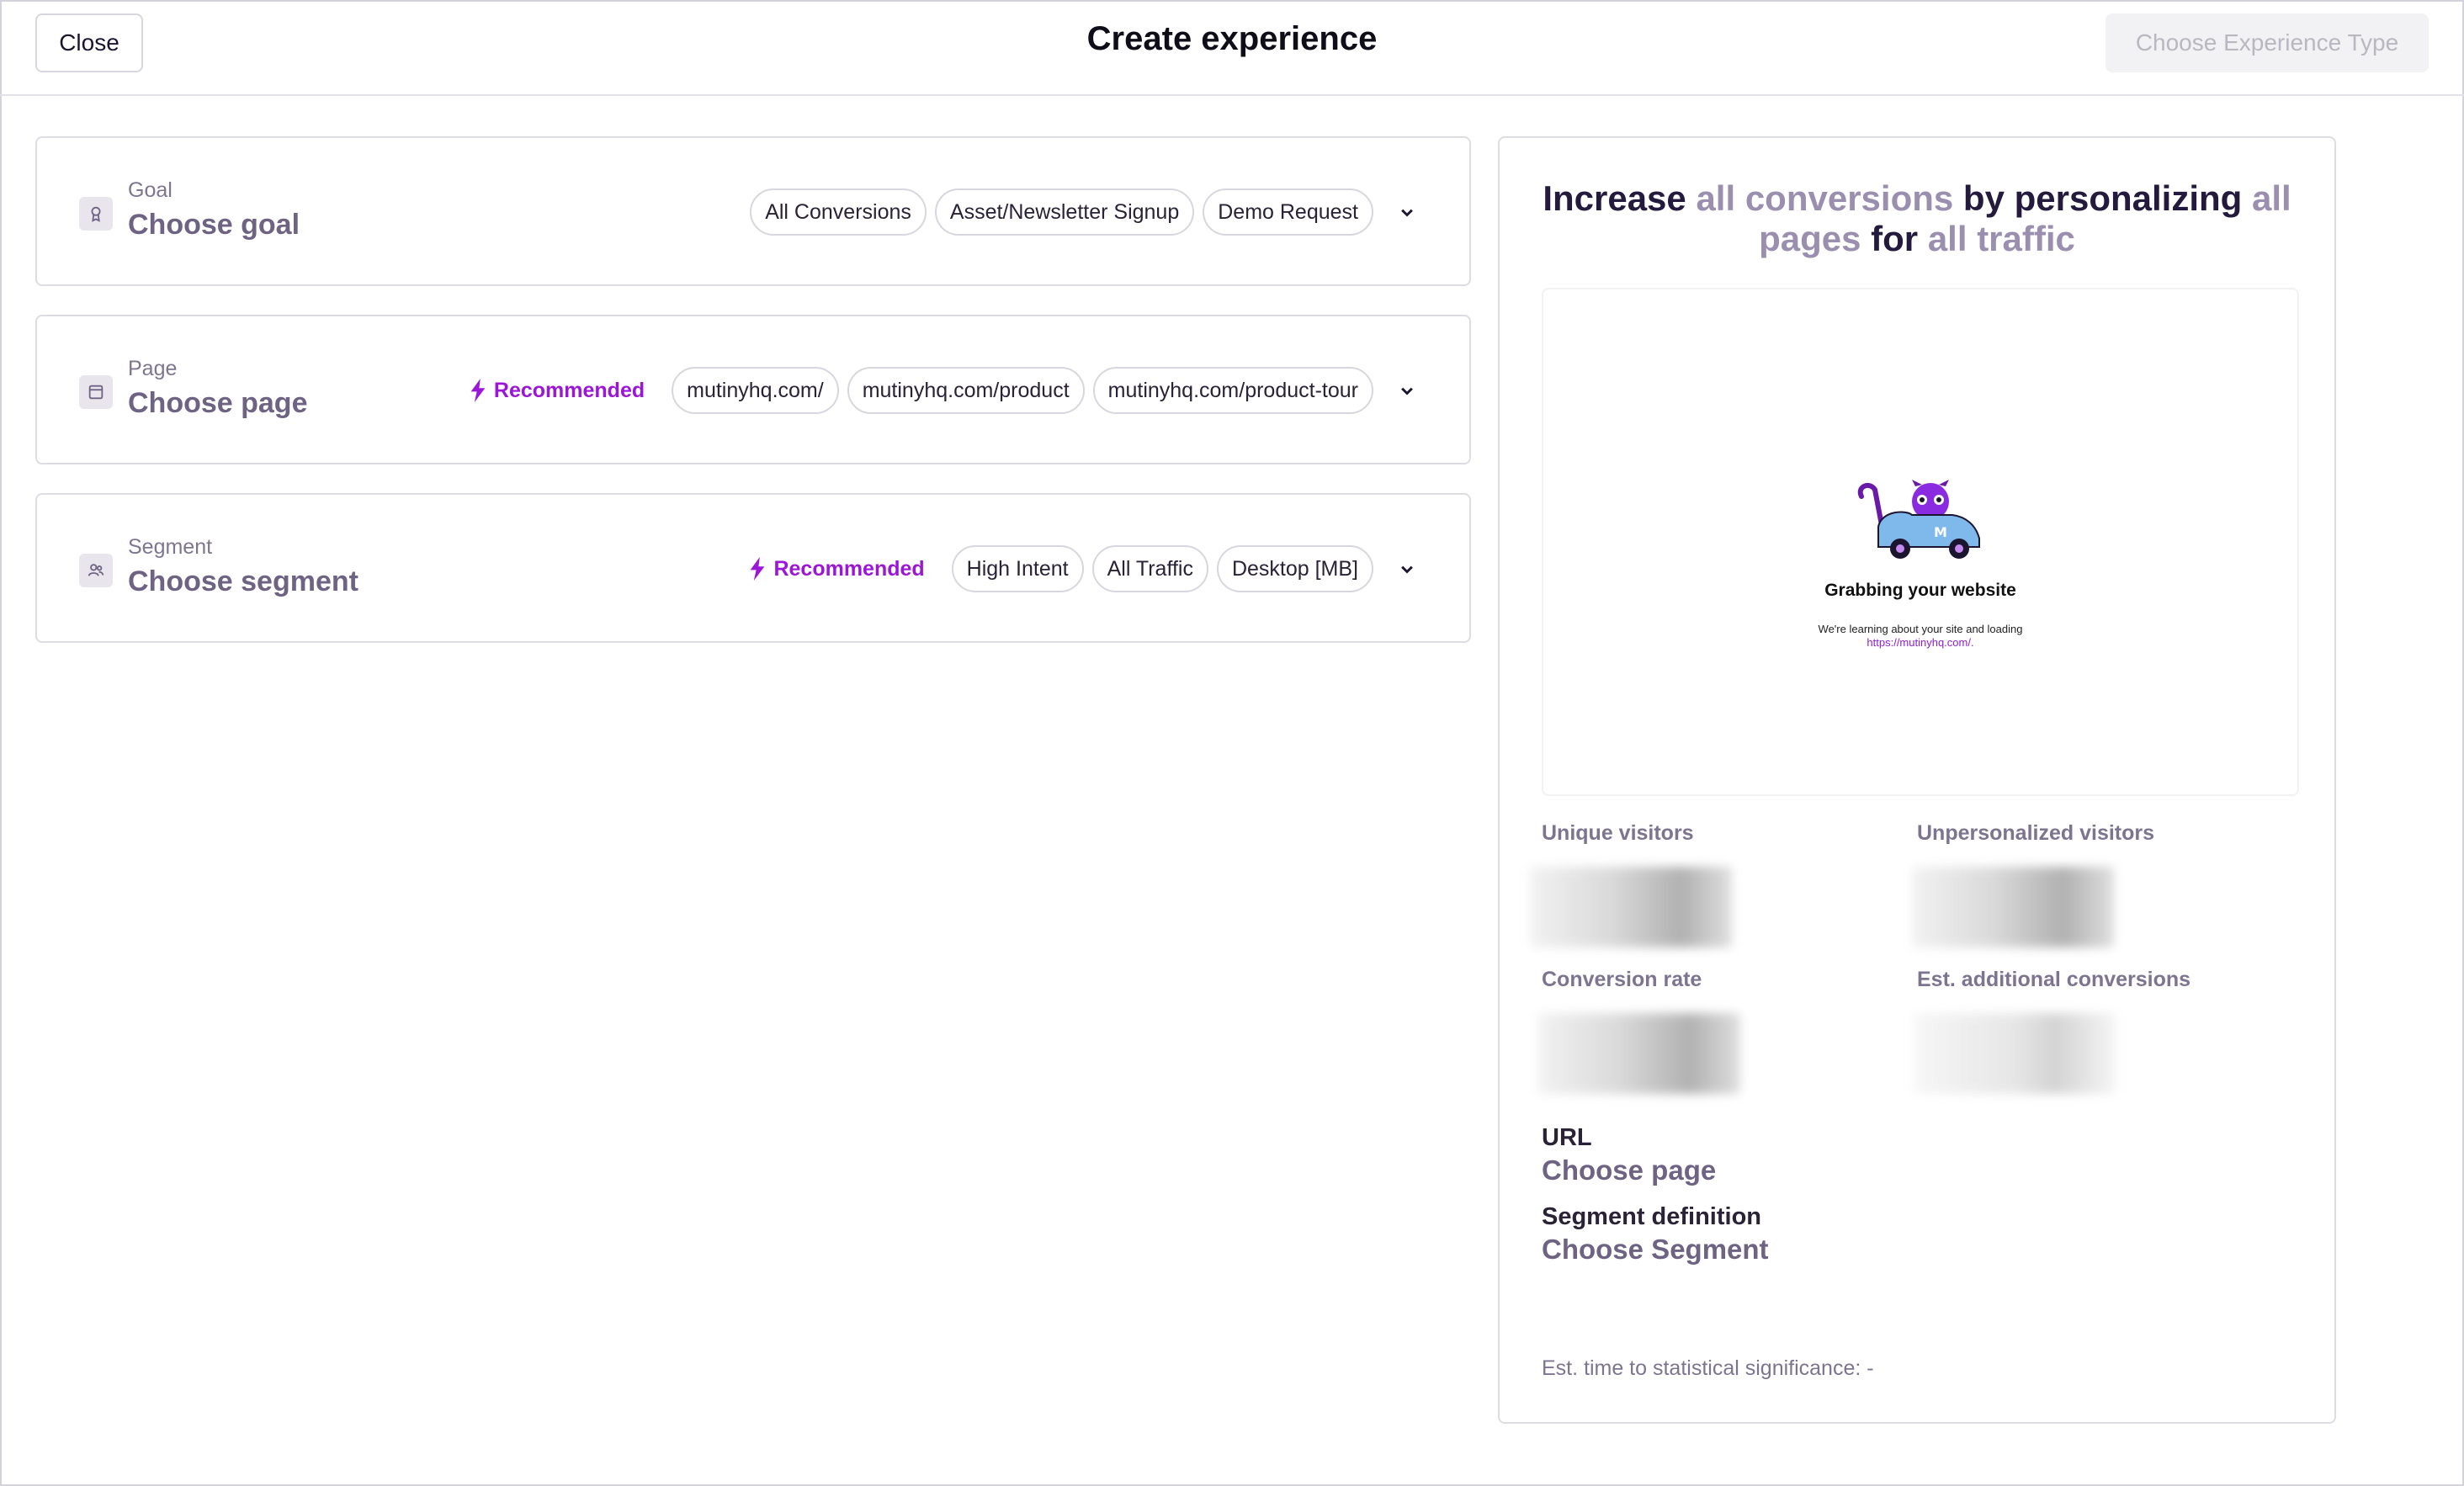 Image resolution: width=2464 pixels, height=1486 pixels. I want to click on goal-chip: Asset/Newsletter Signup, so click(1064, 212).